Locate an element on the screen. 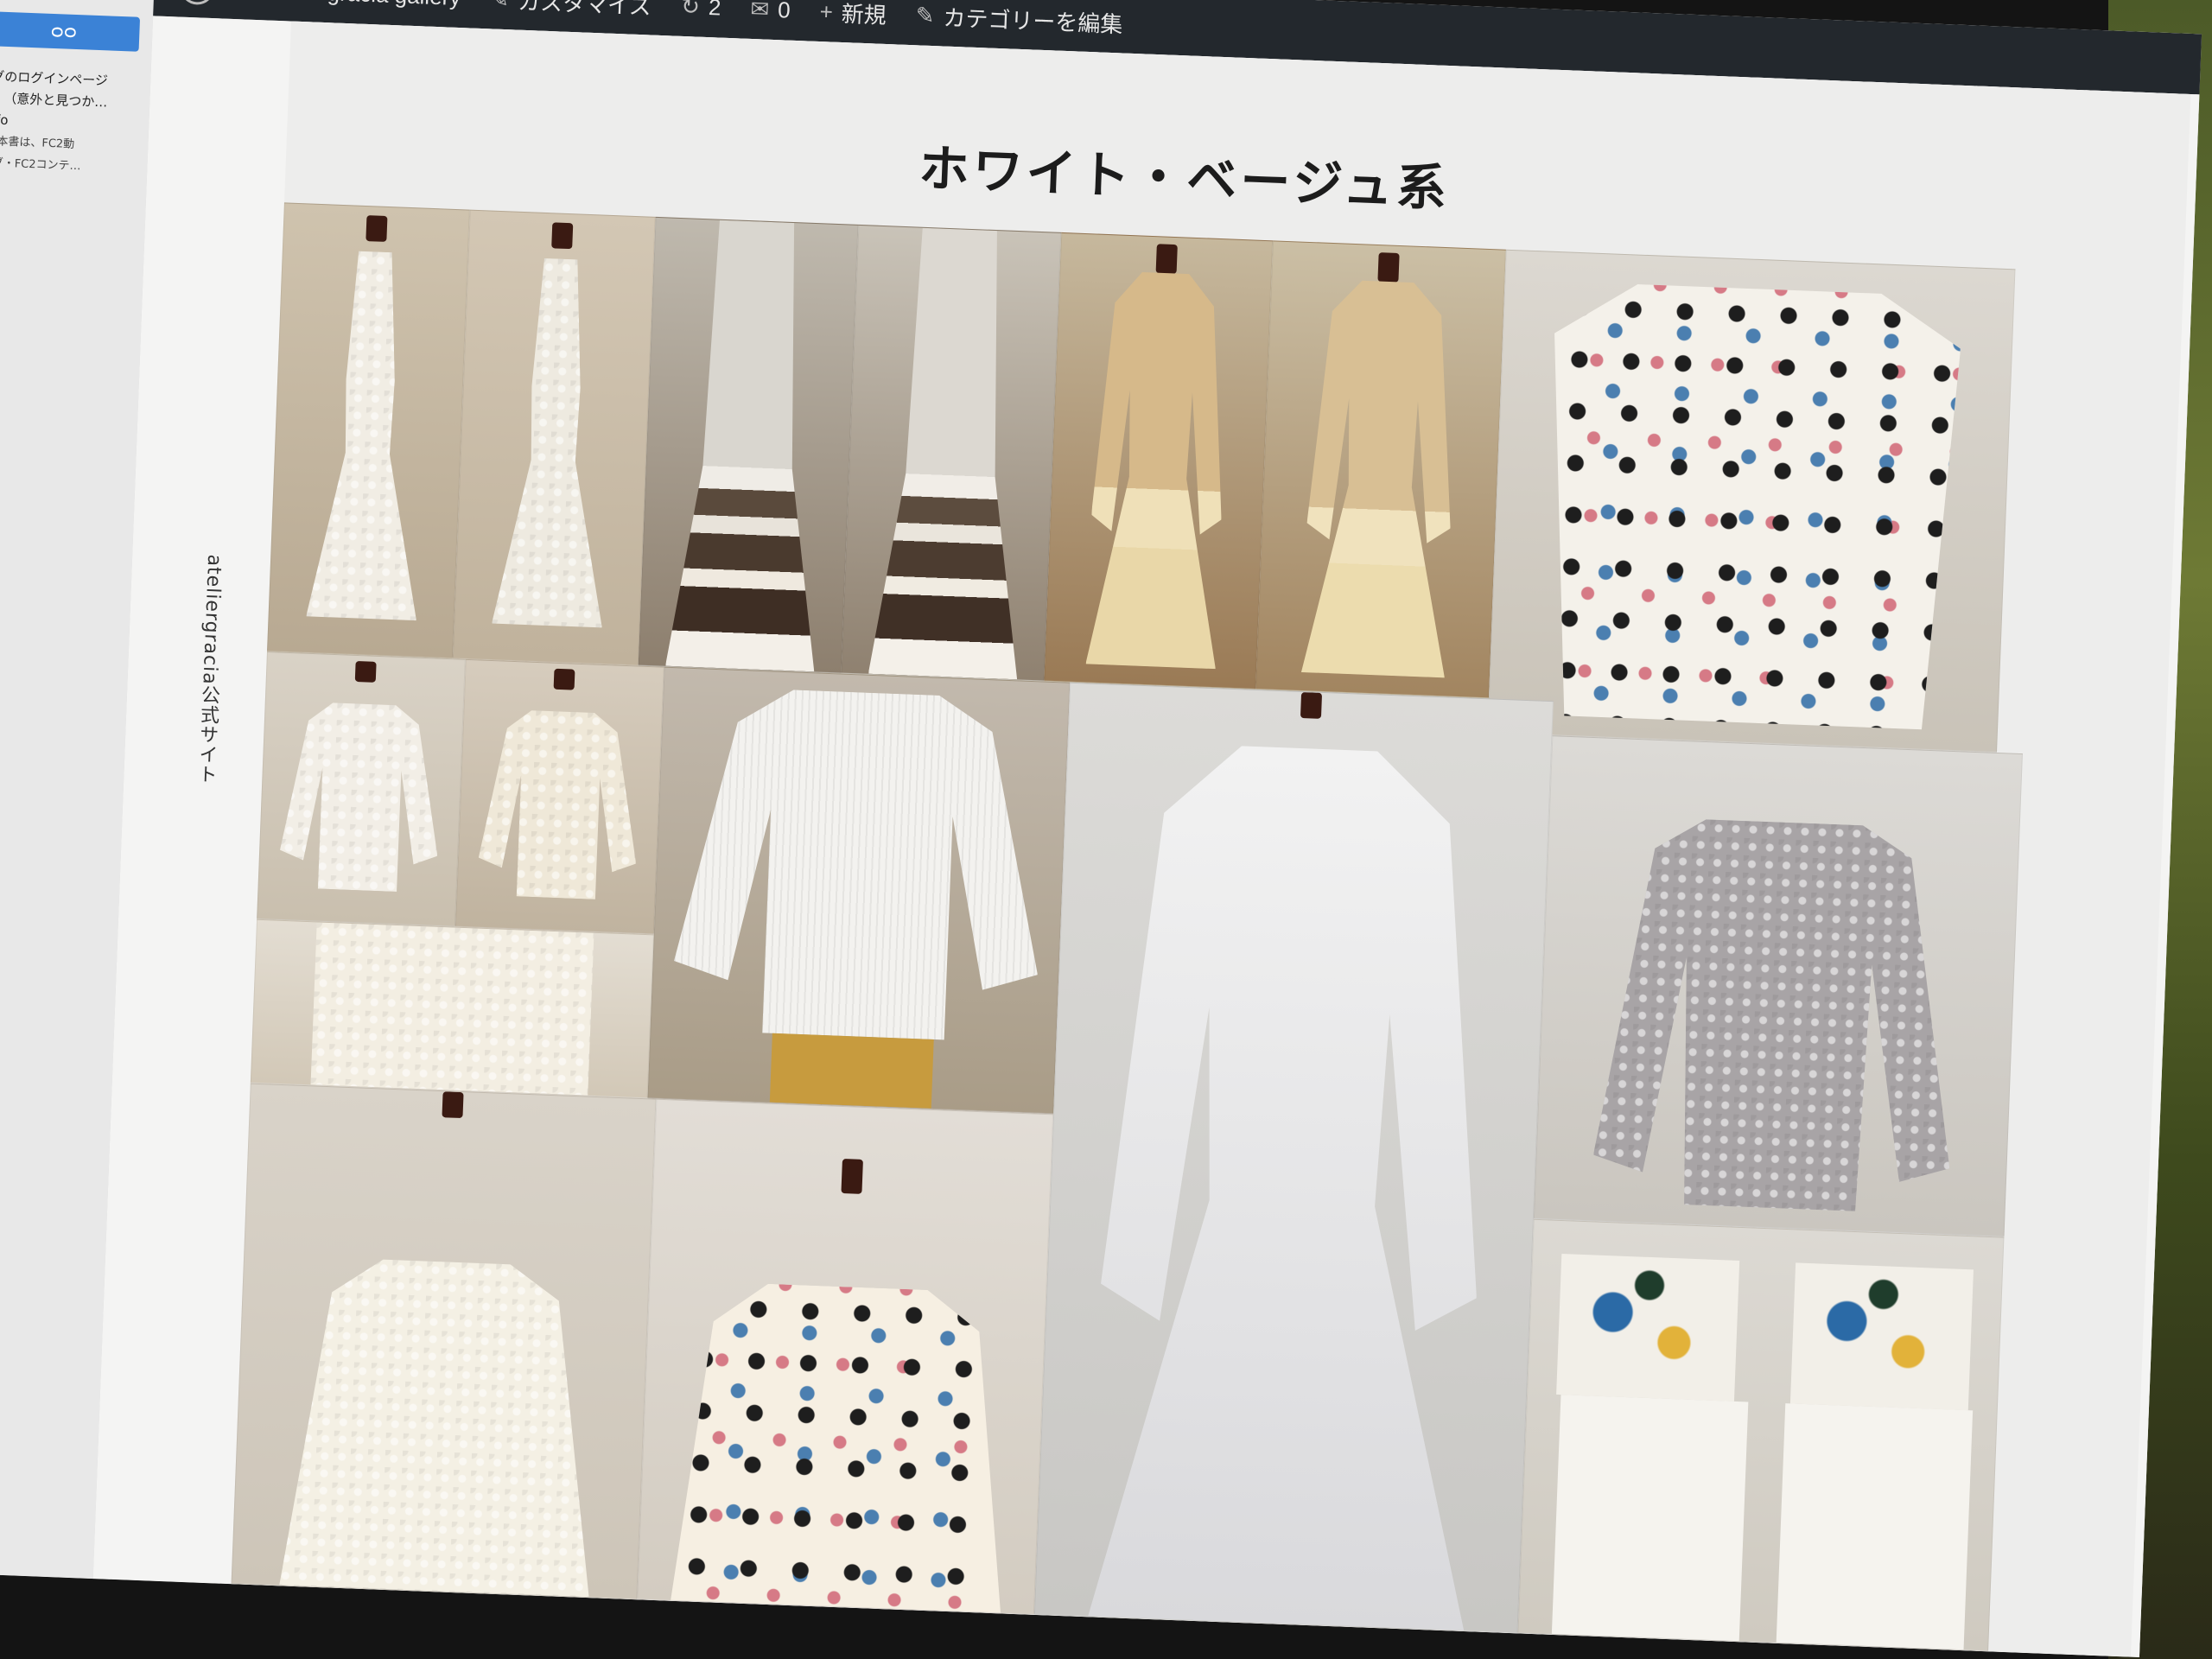  brush-icon: ✎ is located at coordinates (500, 6).